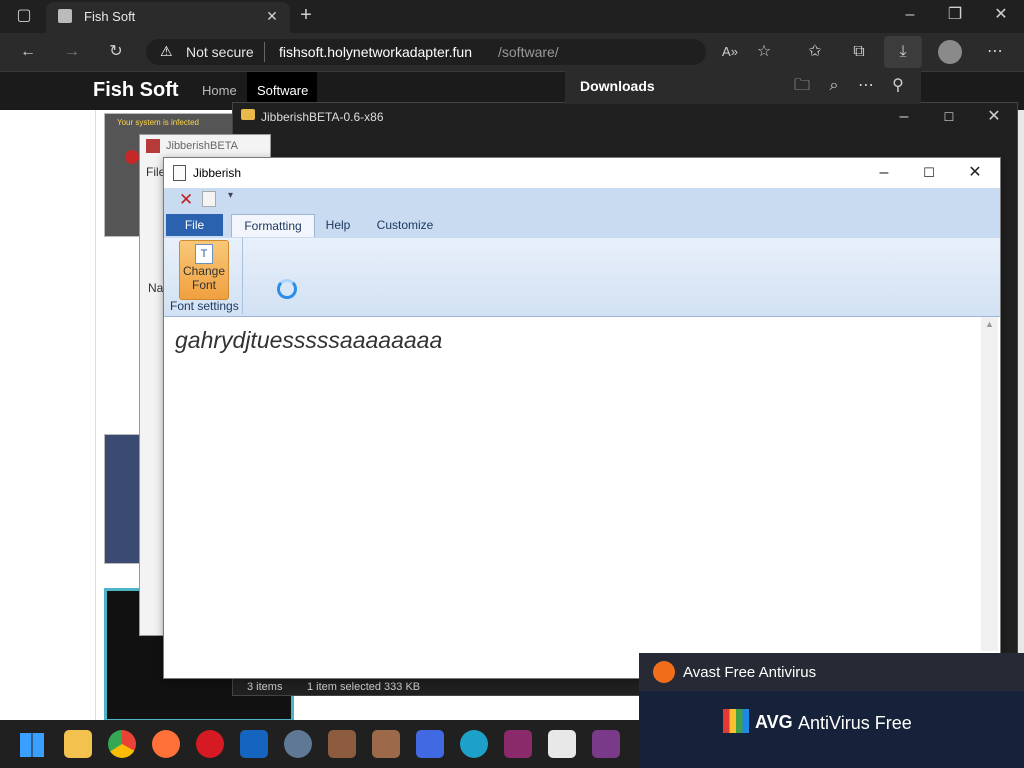  I want to click on favorite-star-icon: ☆, so click(764, 52).